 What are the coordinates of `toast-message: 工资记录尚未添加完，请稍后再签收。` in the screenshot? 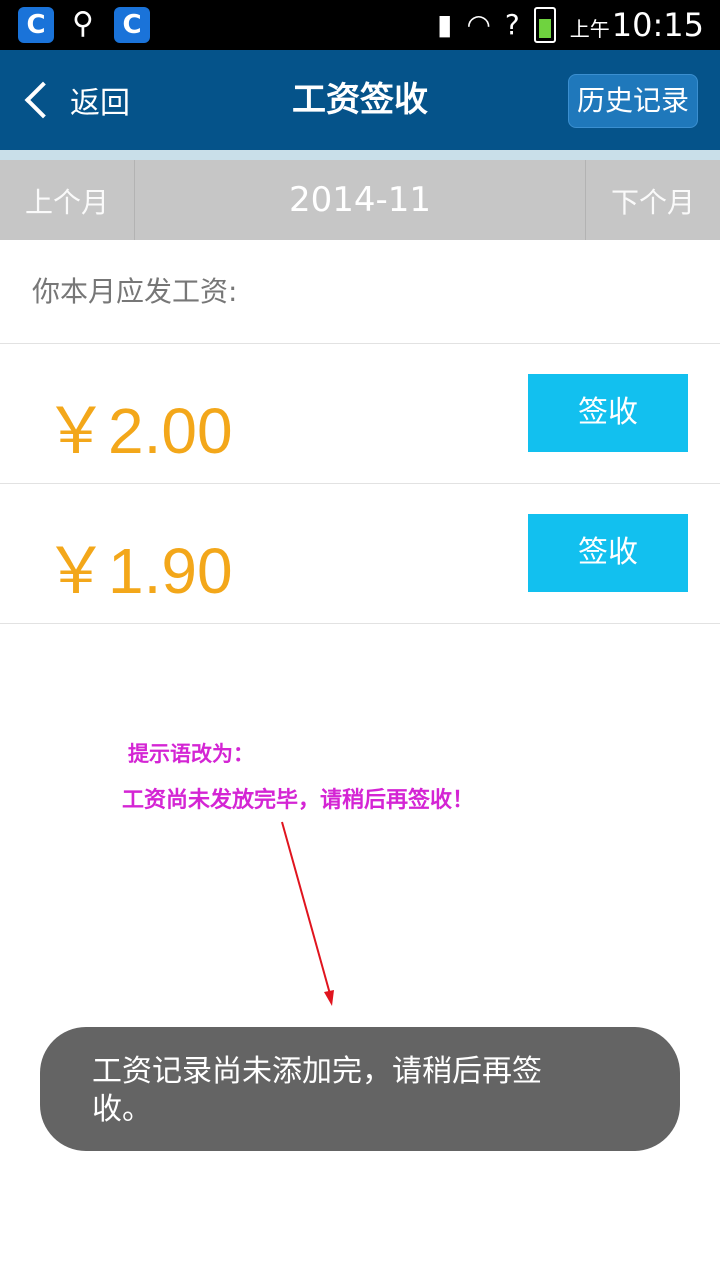 It's located at (360, 1089).